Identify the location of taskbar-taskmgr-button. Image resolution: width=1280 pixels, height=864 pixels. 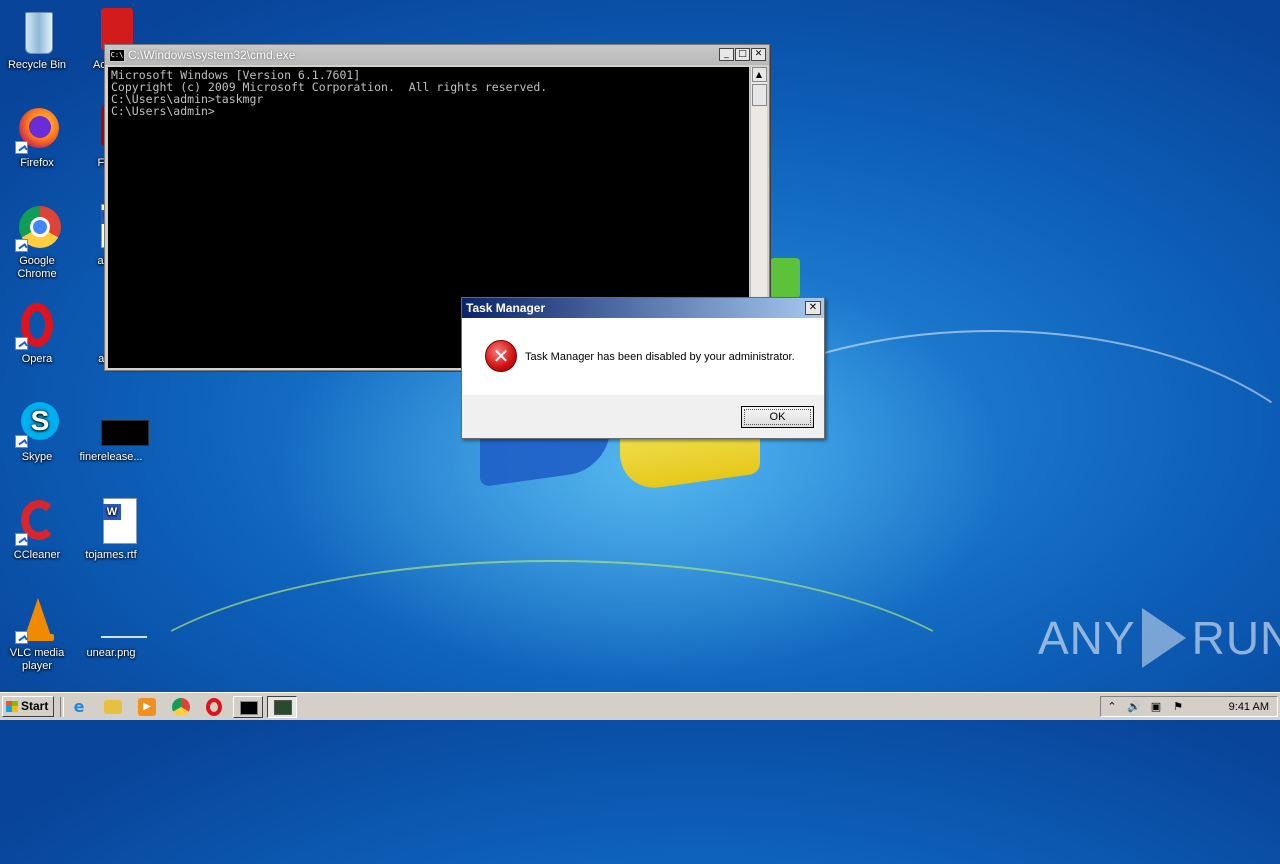
(282, 707).